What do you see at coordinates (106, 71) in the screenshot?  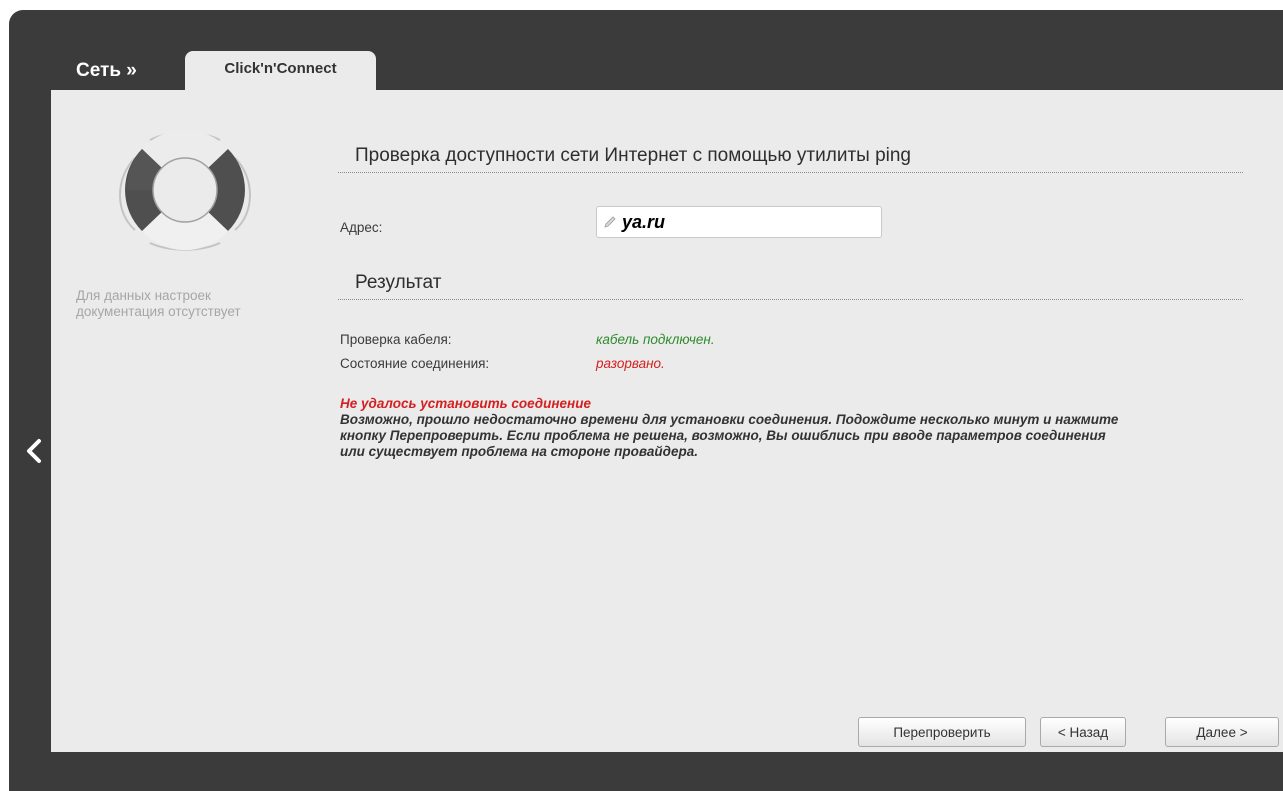 I see `breadcrumb: Сеть »` at bounding box center [106, 71].